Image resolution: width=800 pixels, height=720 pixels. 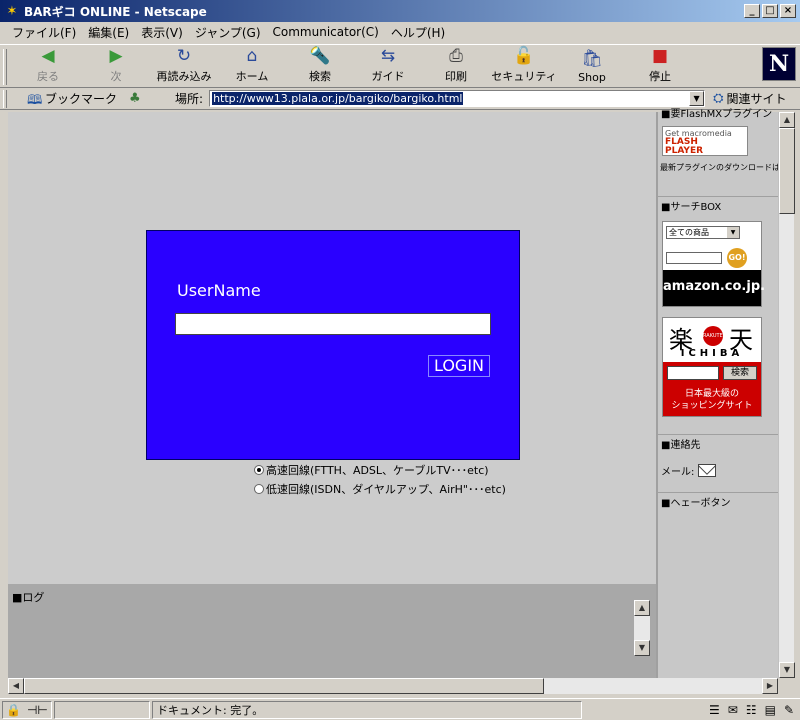 What do you see at coordinates (333, 345) in the screenshot?
I see `login-panel: UserName LOGIN` at bounding box center [333, 345].